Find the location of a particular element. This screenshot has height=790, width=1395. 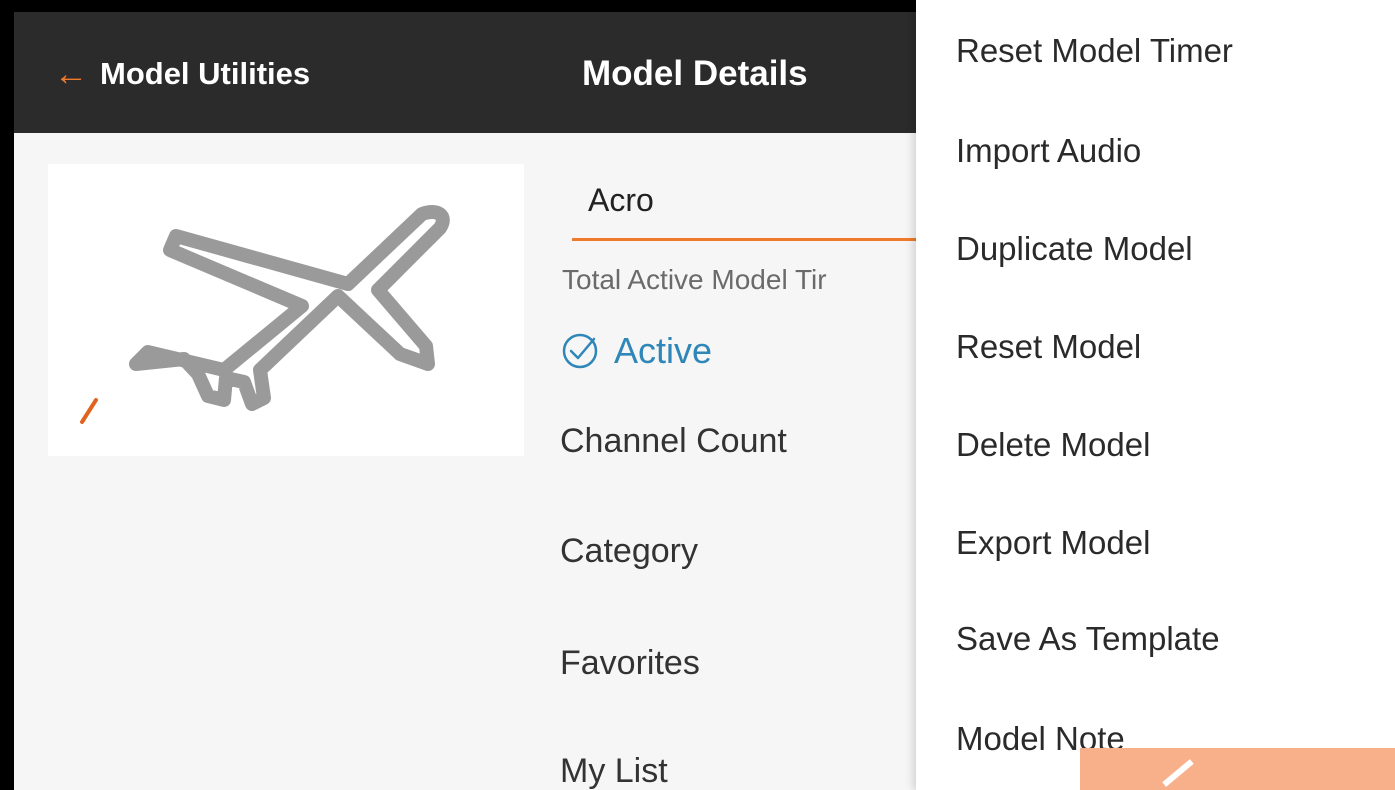

favorites-field: Favorites is located at coordinates (630, 663).